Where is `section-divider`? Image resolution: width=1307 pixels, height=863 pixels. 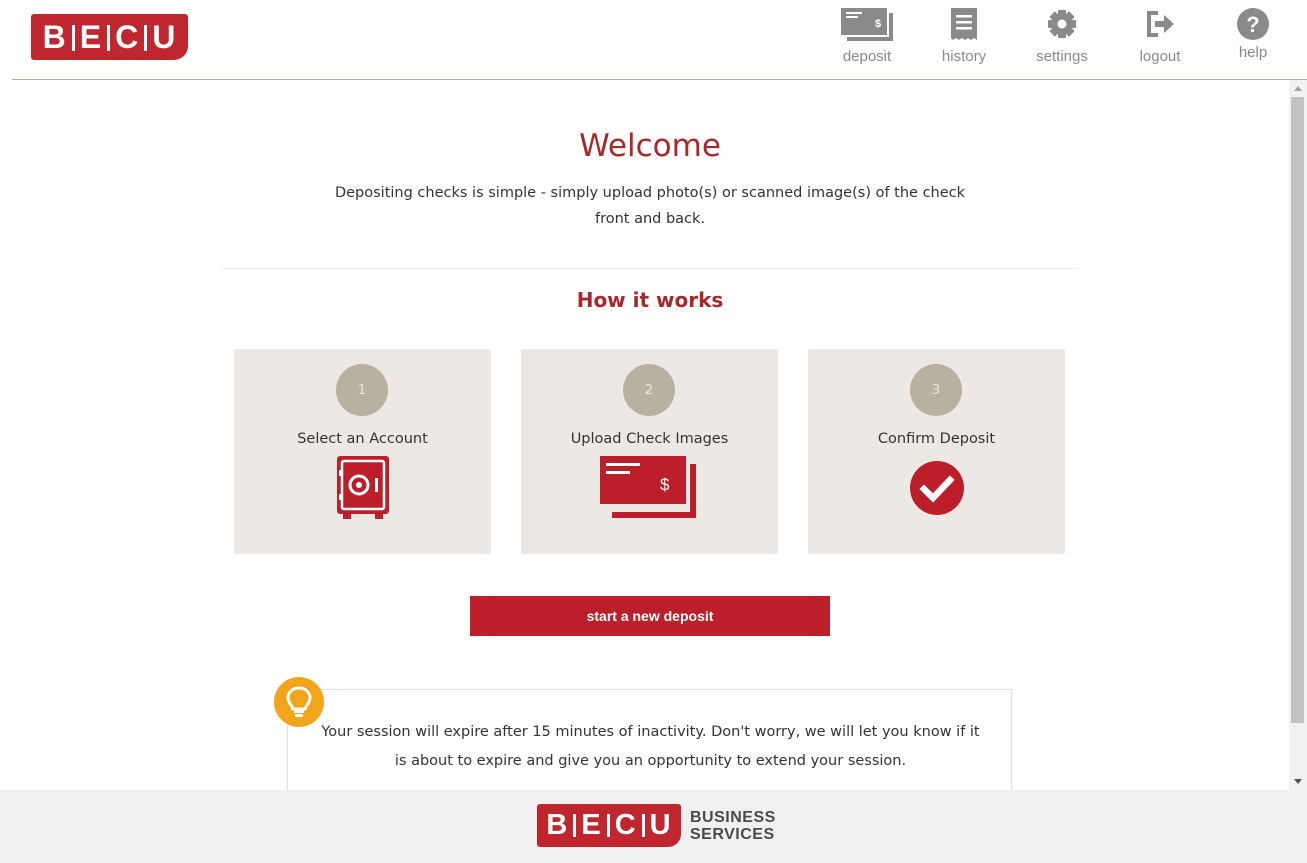
section-divider is located at coordinates (650, 268).